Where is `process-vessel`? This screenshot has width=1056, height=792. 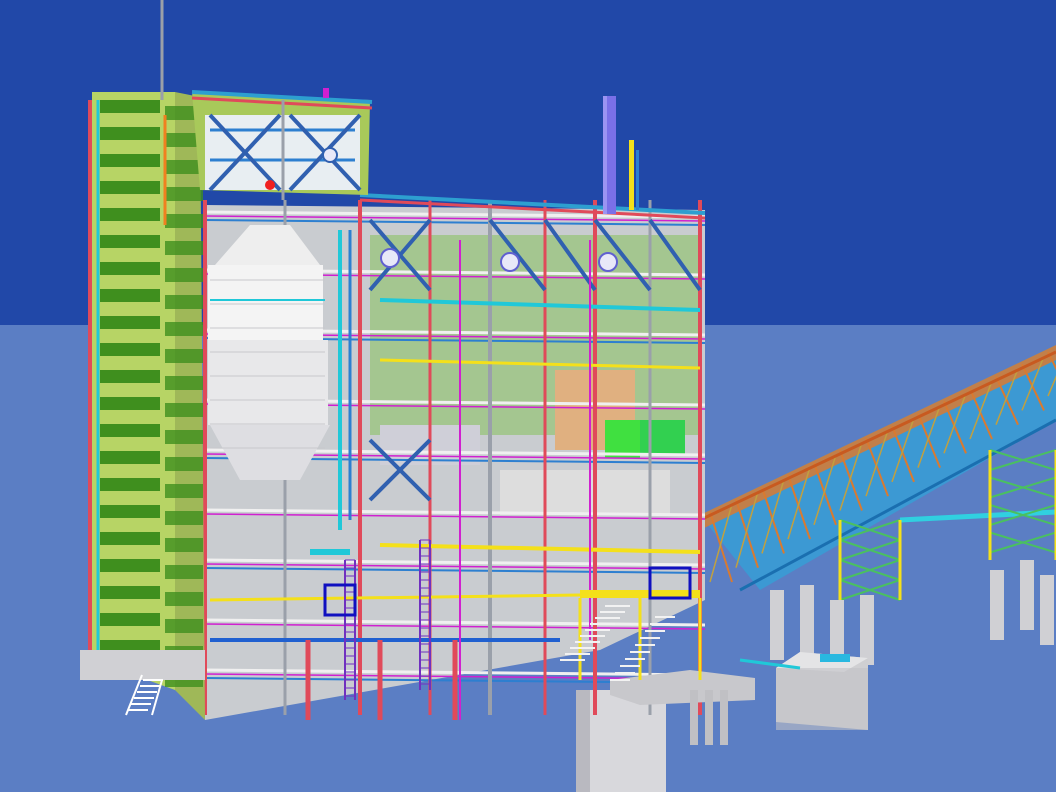
process-vessel is located at coordinates (269, 352).